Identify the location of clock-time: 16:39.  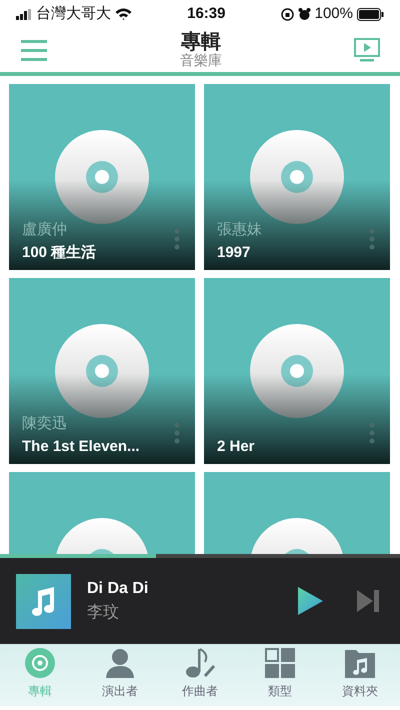
(206, 14).